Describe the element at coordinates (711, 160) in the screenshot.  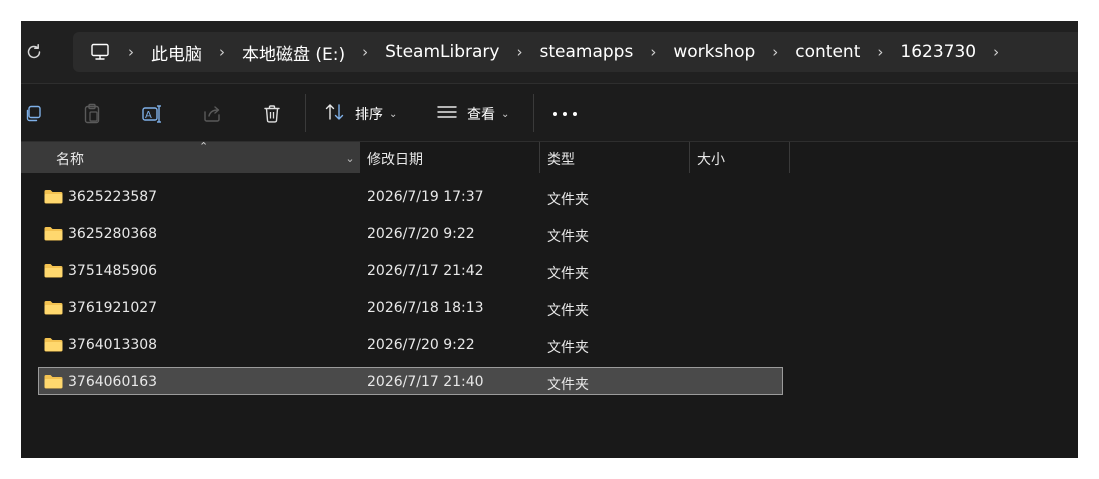
I see `column-header-size-label: 大小` at that location.